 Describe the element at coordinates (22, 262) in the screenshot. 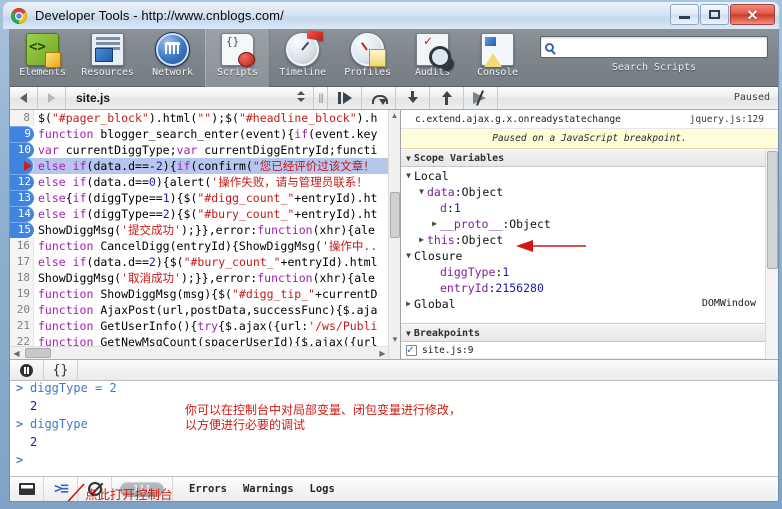

I see `line-number-gutter: 17` at that location.